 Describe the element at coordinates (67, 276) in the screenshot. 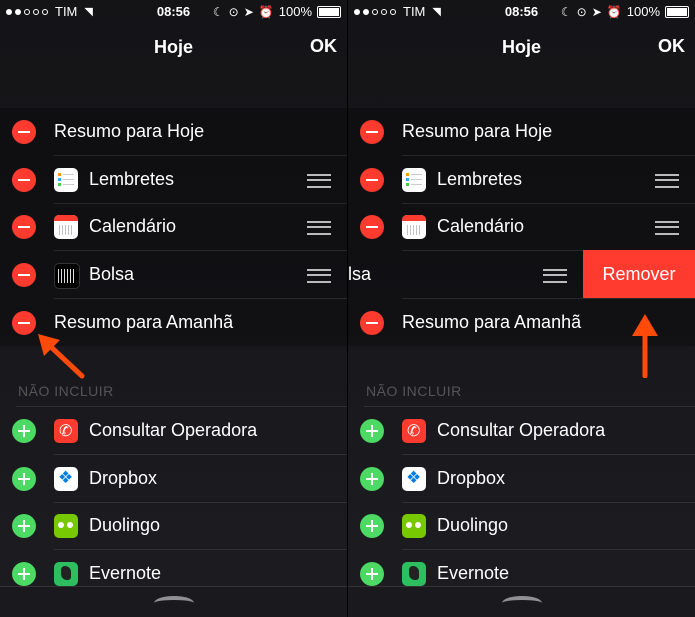

I see `stocks-icon` at that location.